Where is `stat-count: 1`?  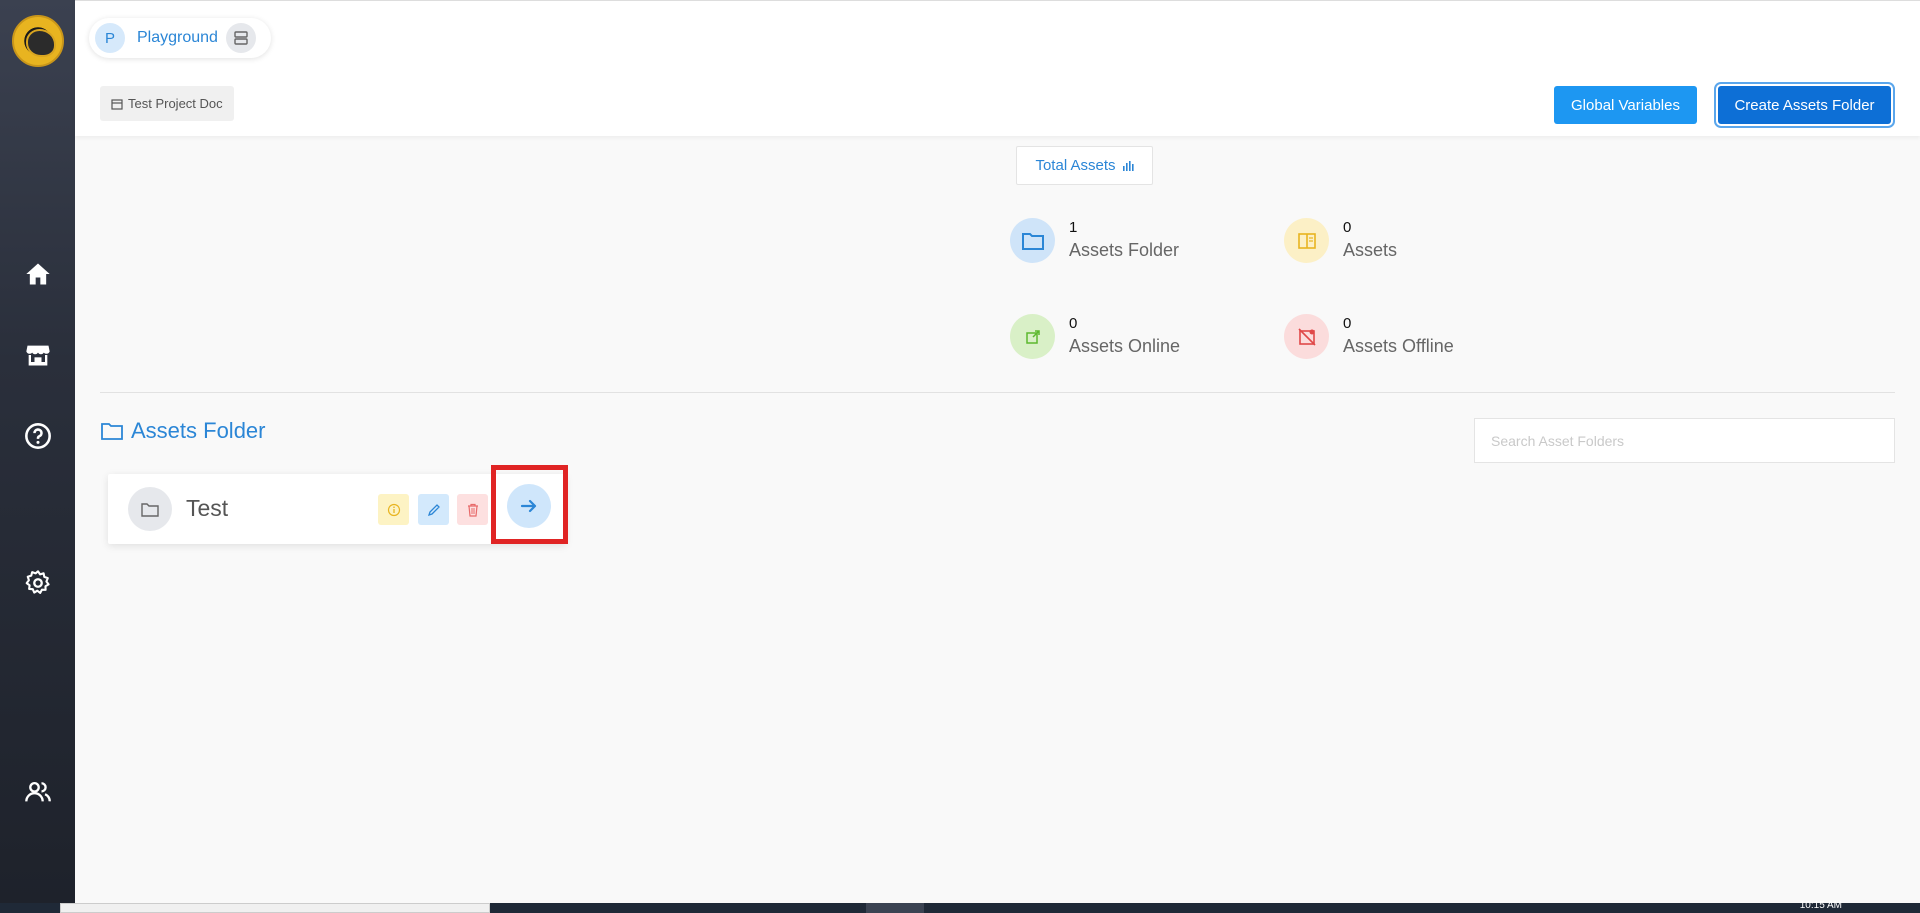 stat-count: 1 is located at coordinates (1073, 227).